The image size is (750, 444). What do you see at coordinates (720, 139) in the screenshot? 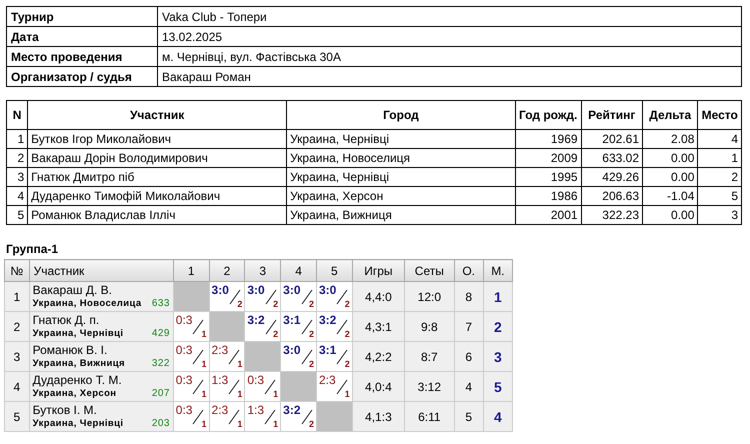
I see `table-cell: 4` at bounding box center [720, 139].